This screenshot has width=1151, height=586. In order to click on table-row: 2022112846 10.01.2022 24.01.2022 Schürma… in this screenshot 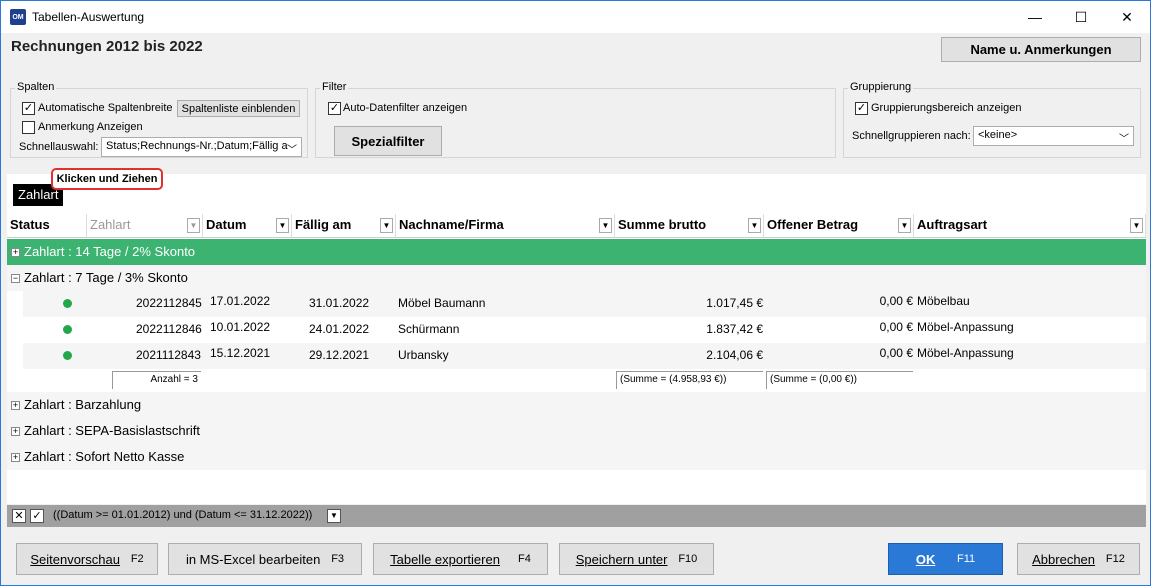, I will do `click(584, 330)`.